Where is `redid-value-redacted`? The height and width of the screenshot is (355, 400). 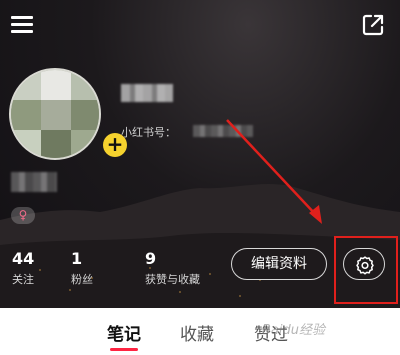 redid-value-redacted is located at coordinates (223, 131).